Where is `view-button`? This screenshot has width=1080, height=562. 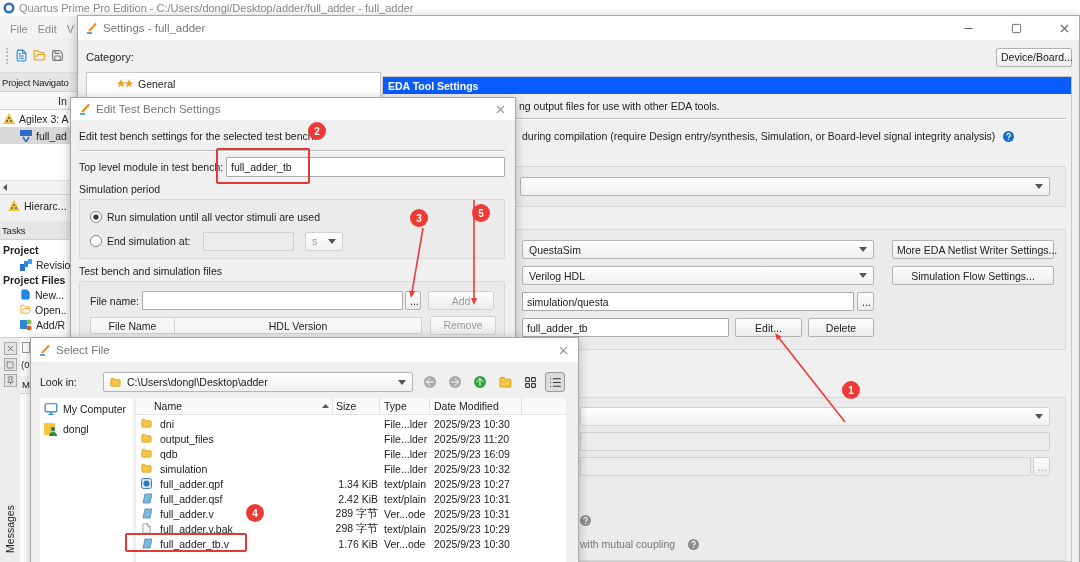
view-button is located at coordinates (555, 382).